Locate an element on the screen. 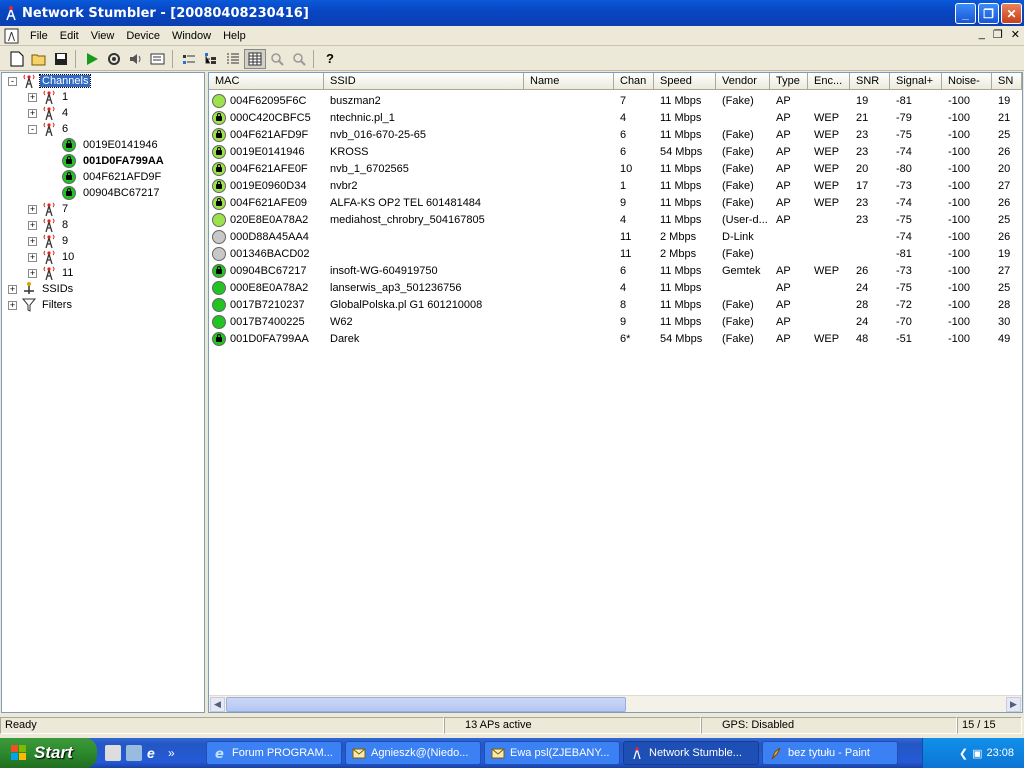 The width and height of the screenshot is (1024, 768). auto-config-icon is located at coordinates (114, 59).